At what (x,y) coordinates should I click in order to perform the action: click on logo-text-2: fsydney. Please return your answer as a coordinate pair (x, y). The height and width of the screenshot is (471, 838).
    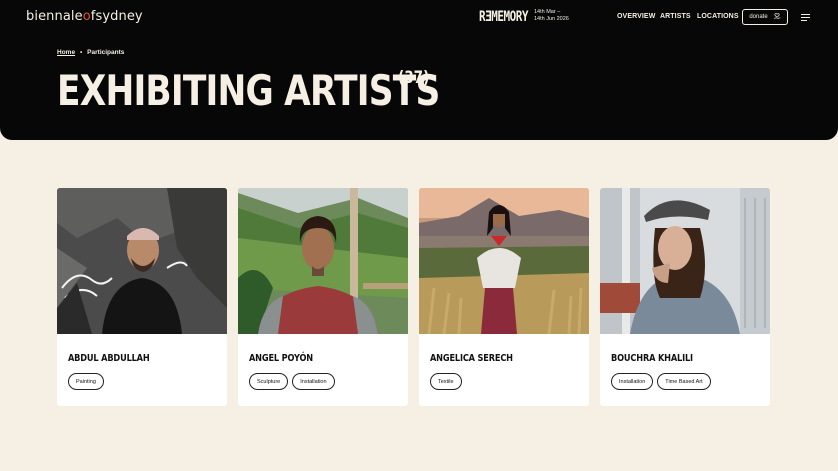
    Looking at the image, I should click on (116, 16).